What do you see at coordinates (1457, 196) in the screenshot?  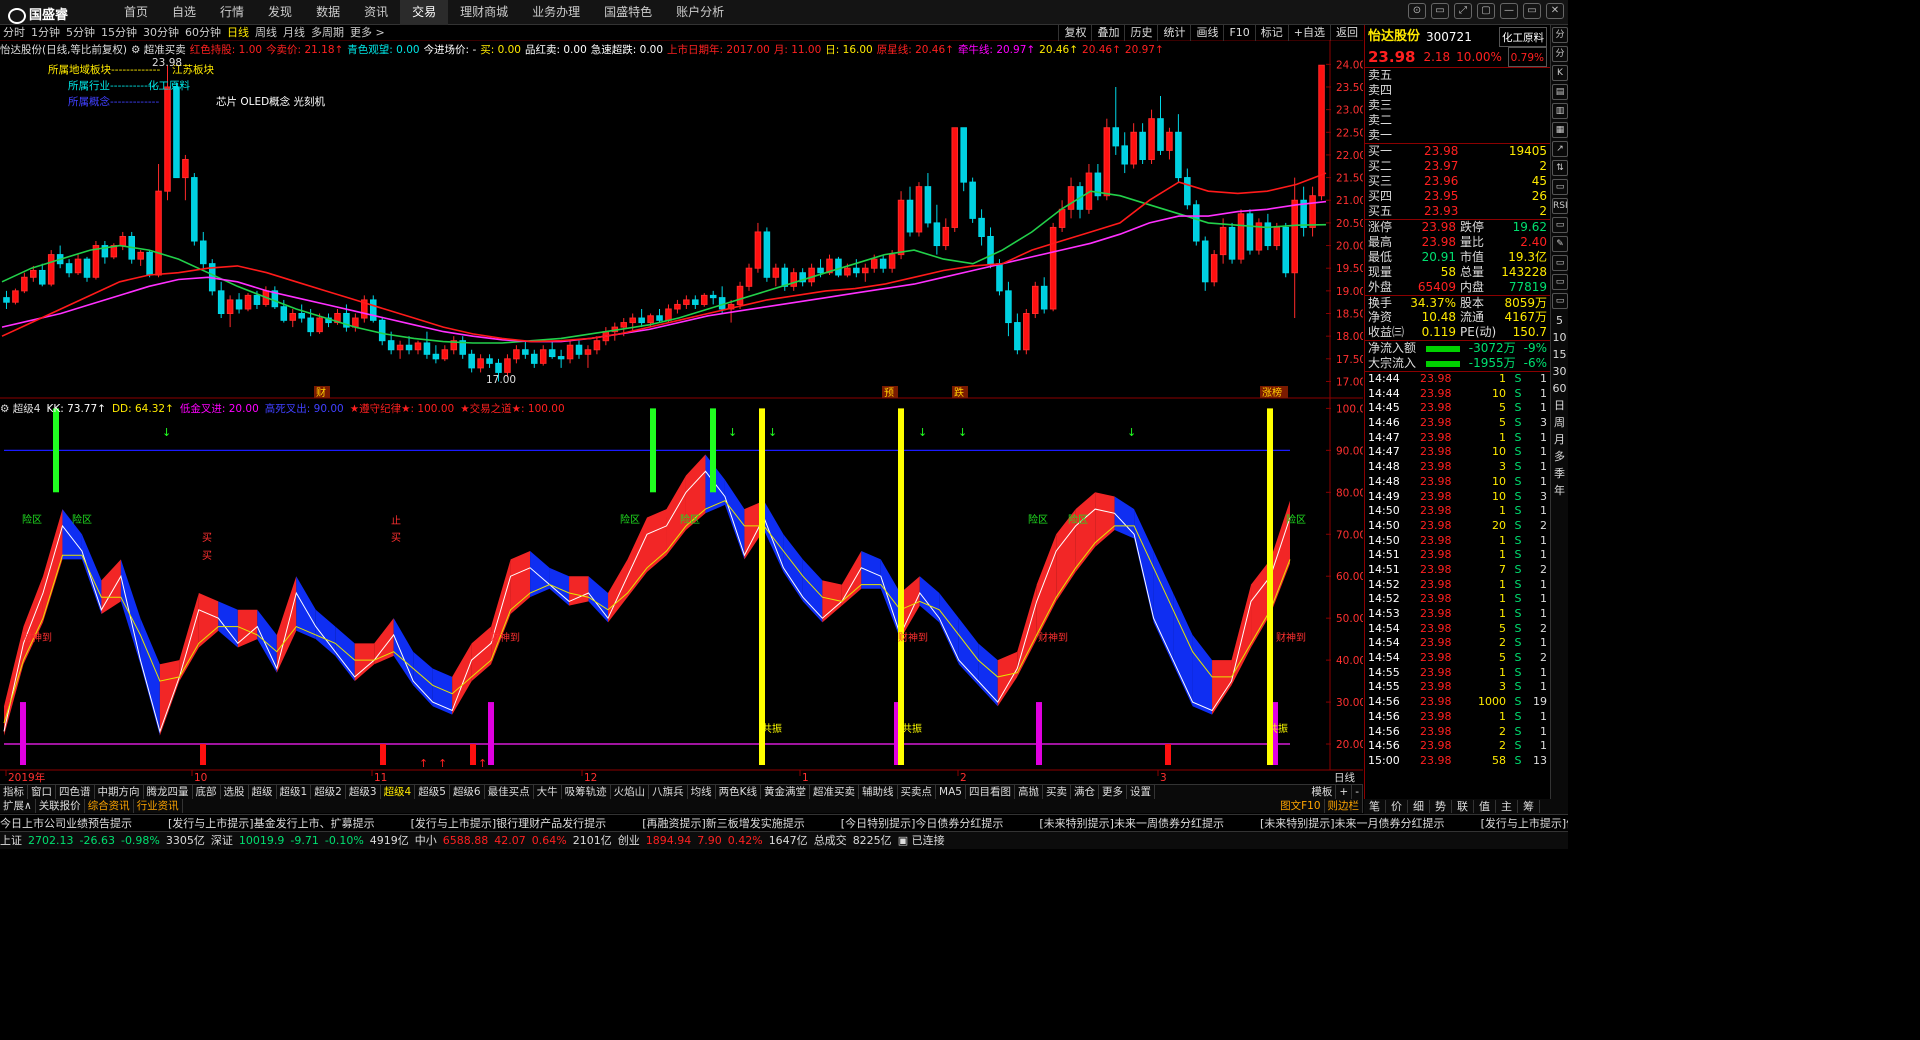 I see `bid-row: 买四 23.95 26` at bounding box center [1457, 196].